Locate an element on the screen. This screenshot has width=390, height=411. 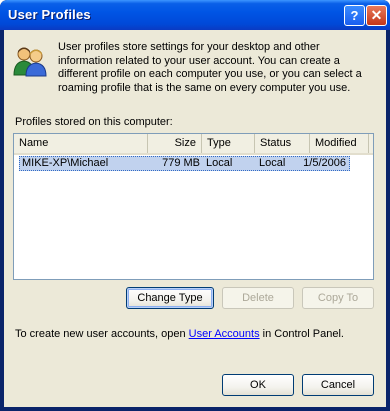
column-header-size: Size is located at coordinates (175, 143).